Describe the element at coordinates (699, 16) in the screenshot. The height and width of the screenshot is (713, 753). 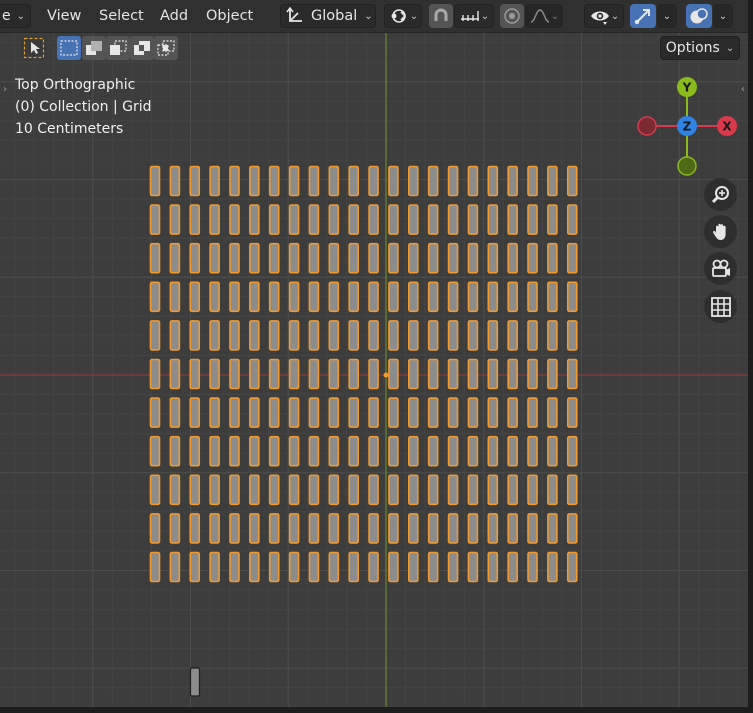
I see `overlays-toggle` at that location.